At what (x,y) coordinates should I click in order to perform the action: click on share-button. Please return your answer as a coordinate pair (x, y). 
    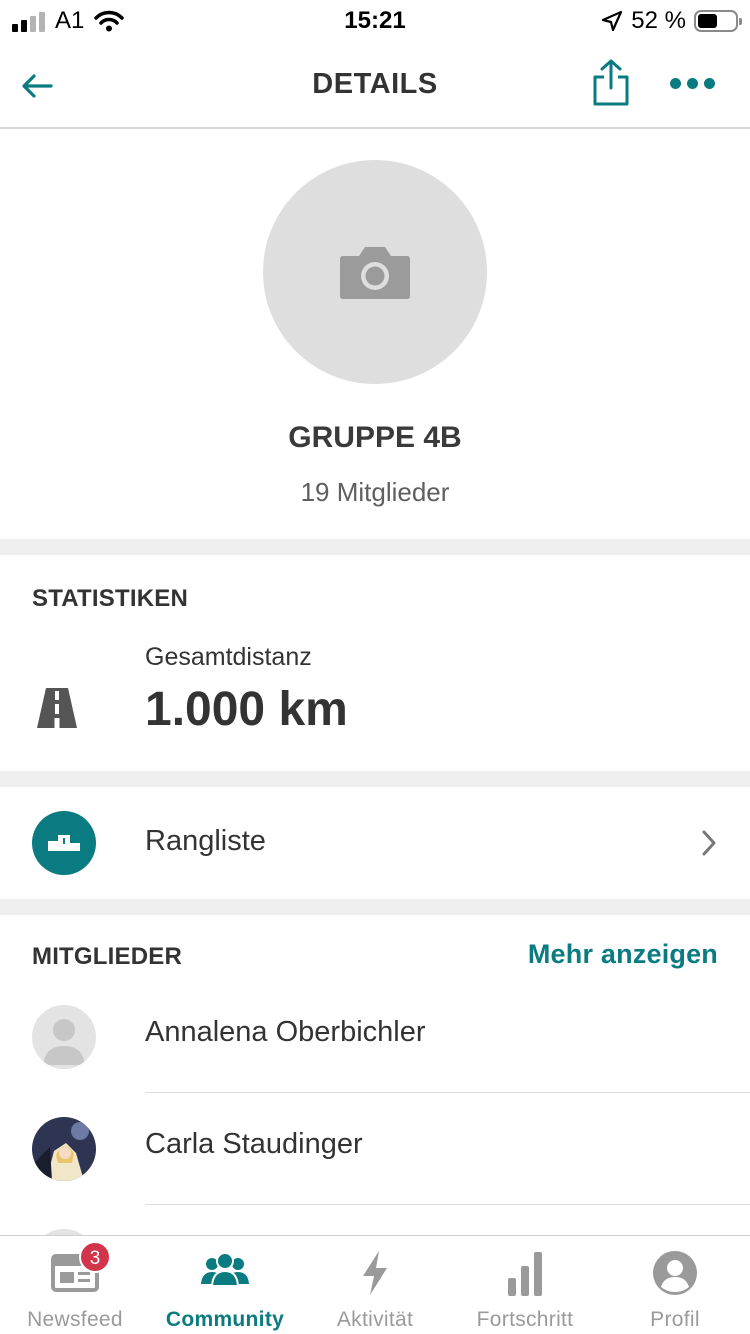
    Looking at the image, I should click on (611, 83).